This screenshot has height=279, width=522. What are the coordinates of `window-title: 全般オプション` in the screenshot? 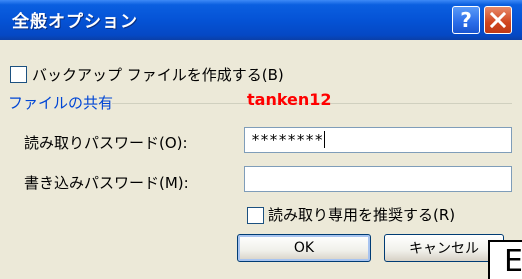 It's located at (75, 22).